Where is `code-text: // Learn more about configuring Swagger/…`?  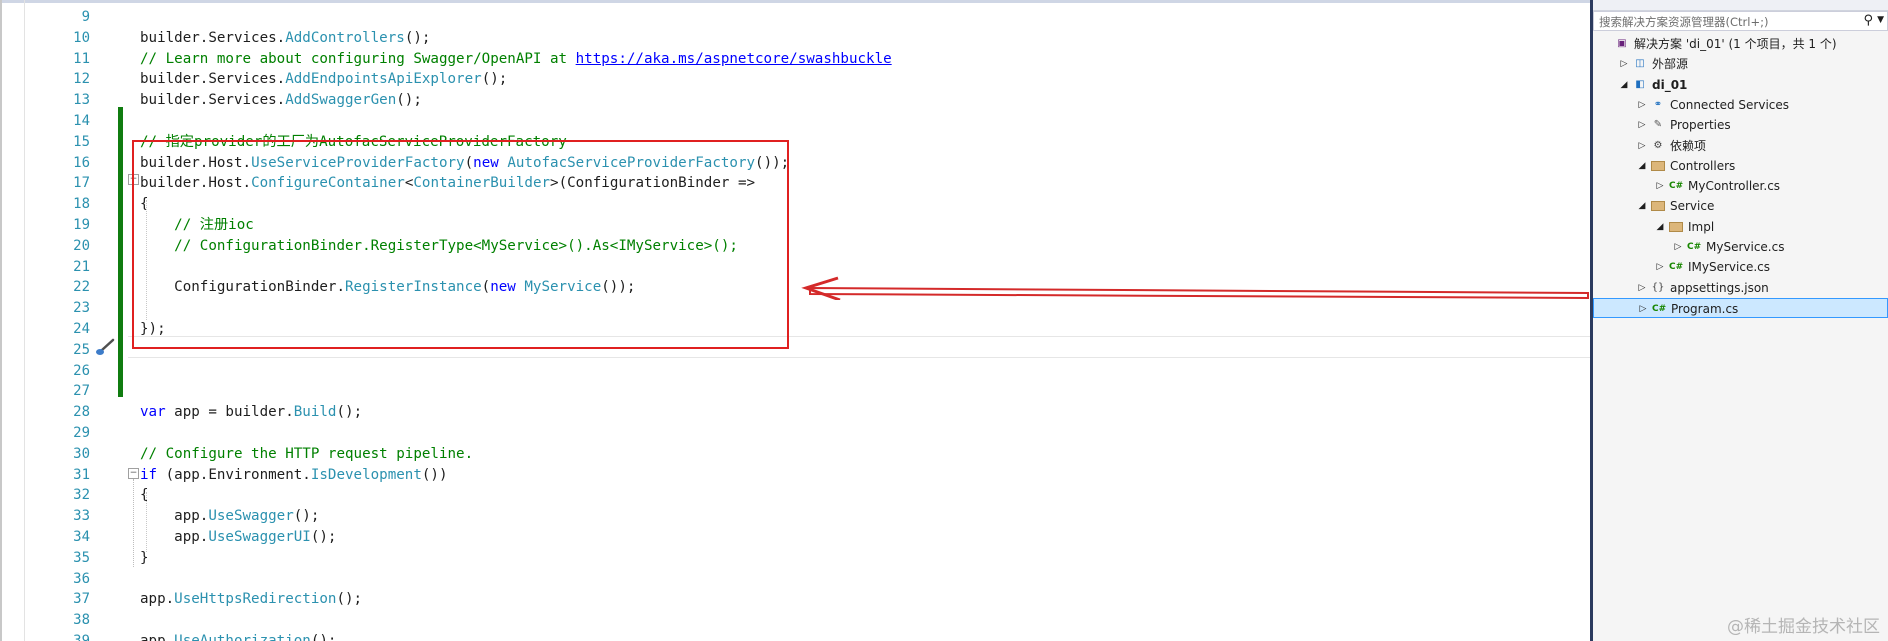 code-text: // Learn more about configuring Swagger/… is located at coordinates (516, 59).